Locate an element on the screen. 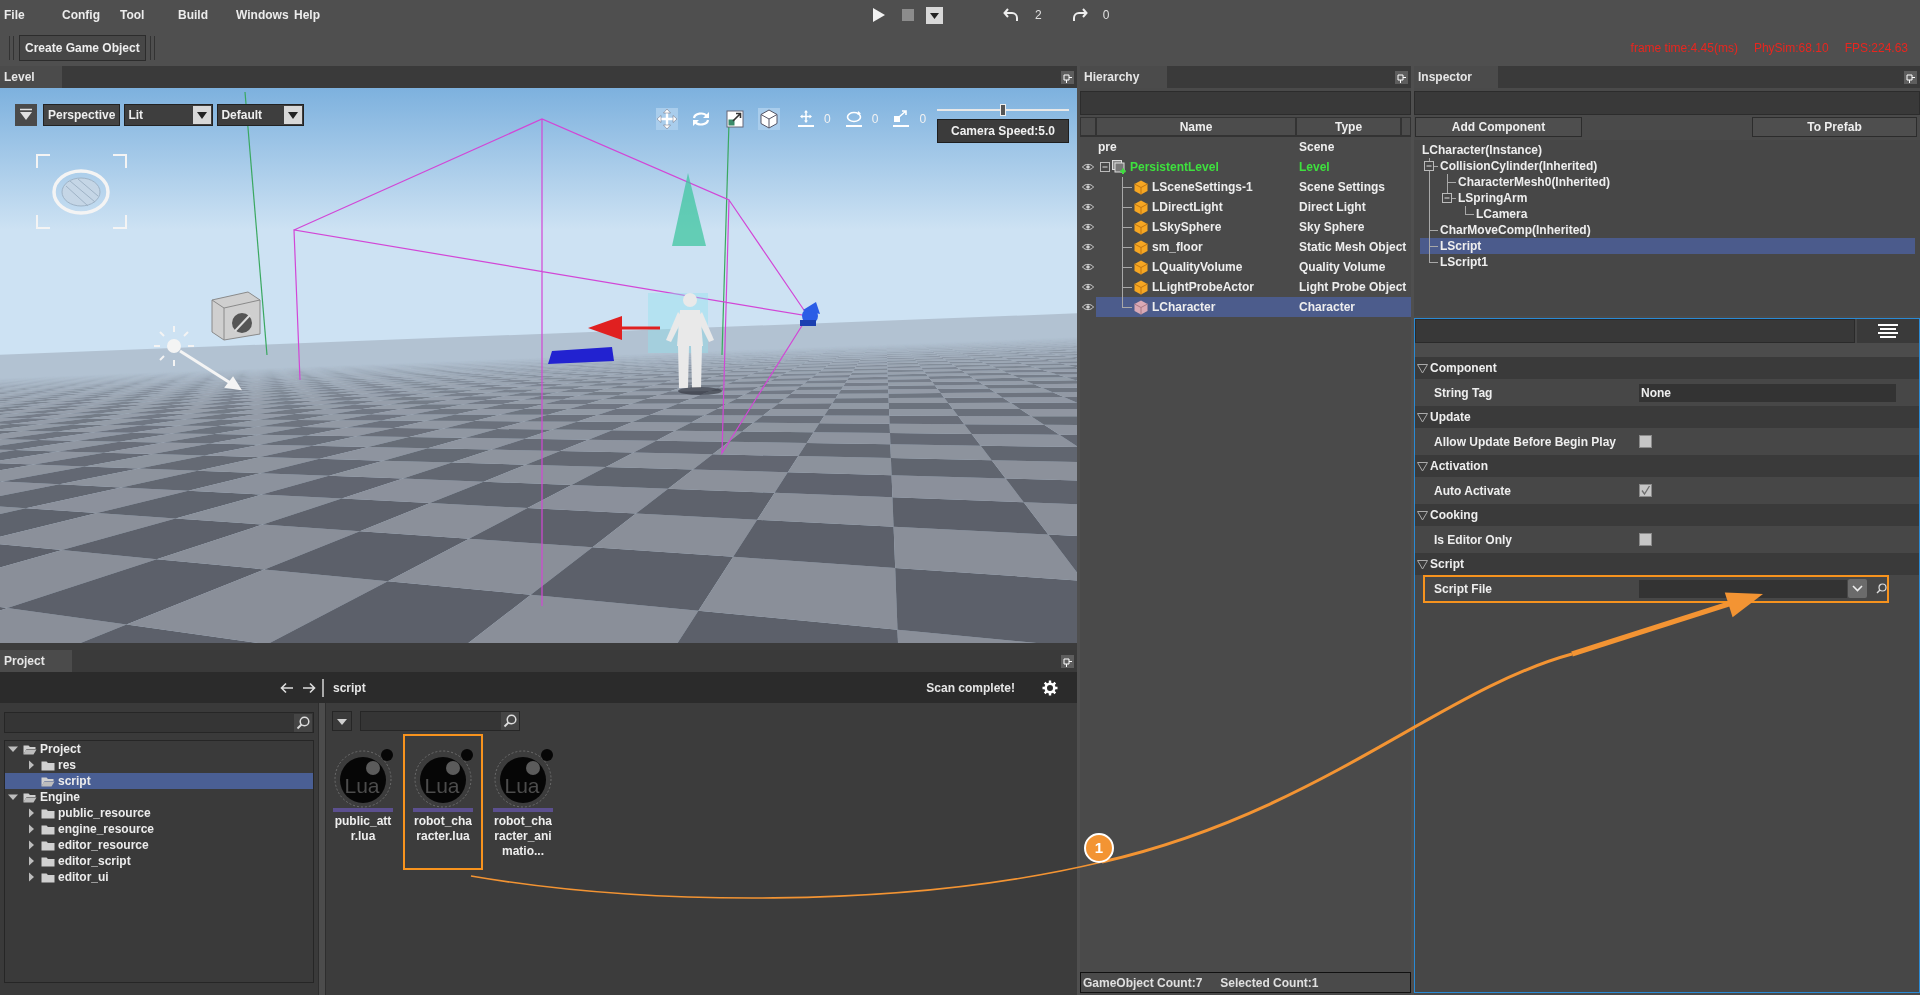 This screenshot has width=1920, height=995. folder-tree-item: script is located at coordinates (159, 781).